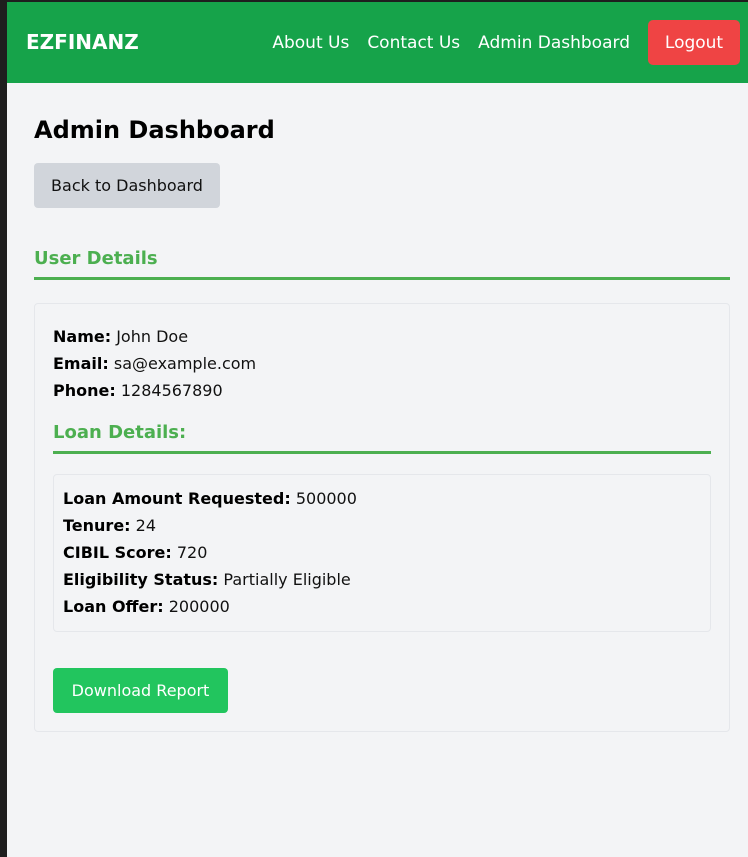 The width and height of the screenshot is (748, 857). What do you see at coordinates (97, 525) in the screenshot?
I see `field-label: Tenure:` at bounding box center [97, 525].